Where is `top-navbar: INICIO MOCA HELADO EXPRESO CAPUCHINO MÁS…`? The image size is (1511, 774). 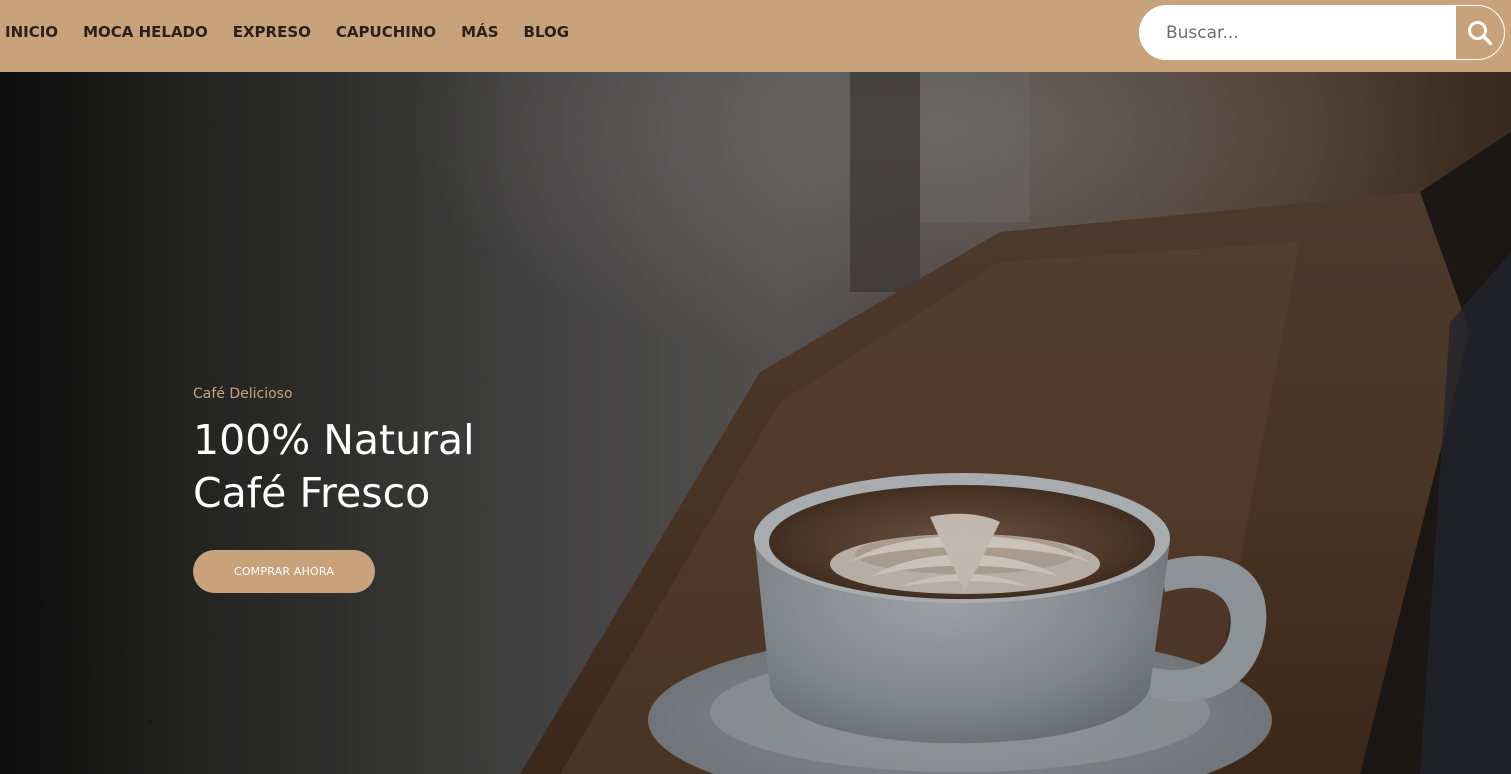
top-navbar: INICIO MOCA HELADO EXPRESO CAPUCHINO MÁS… is located at coordinates (755, 36).